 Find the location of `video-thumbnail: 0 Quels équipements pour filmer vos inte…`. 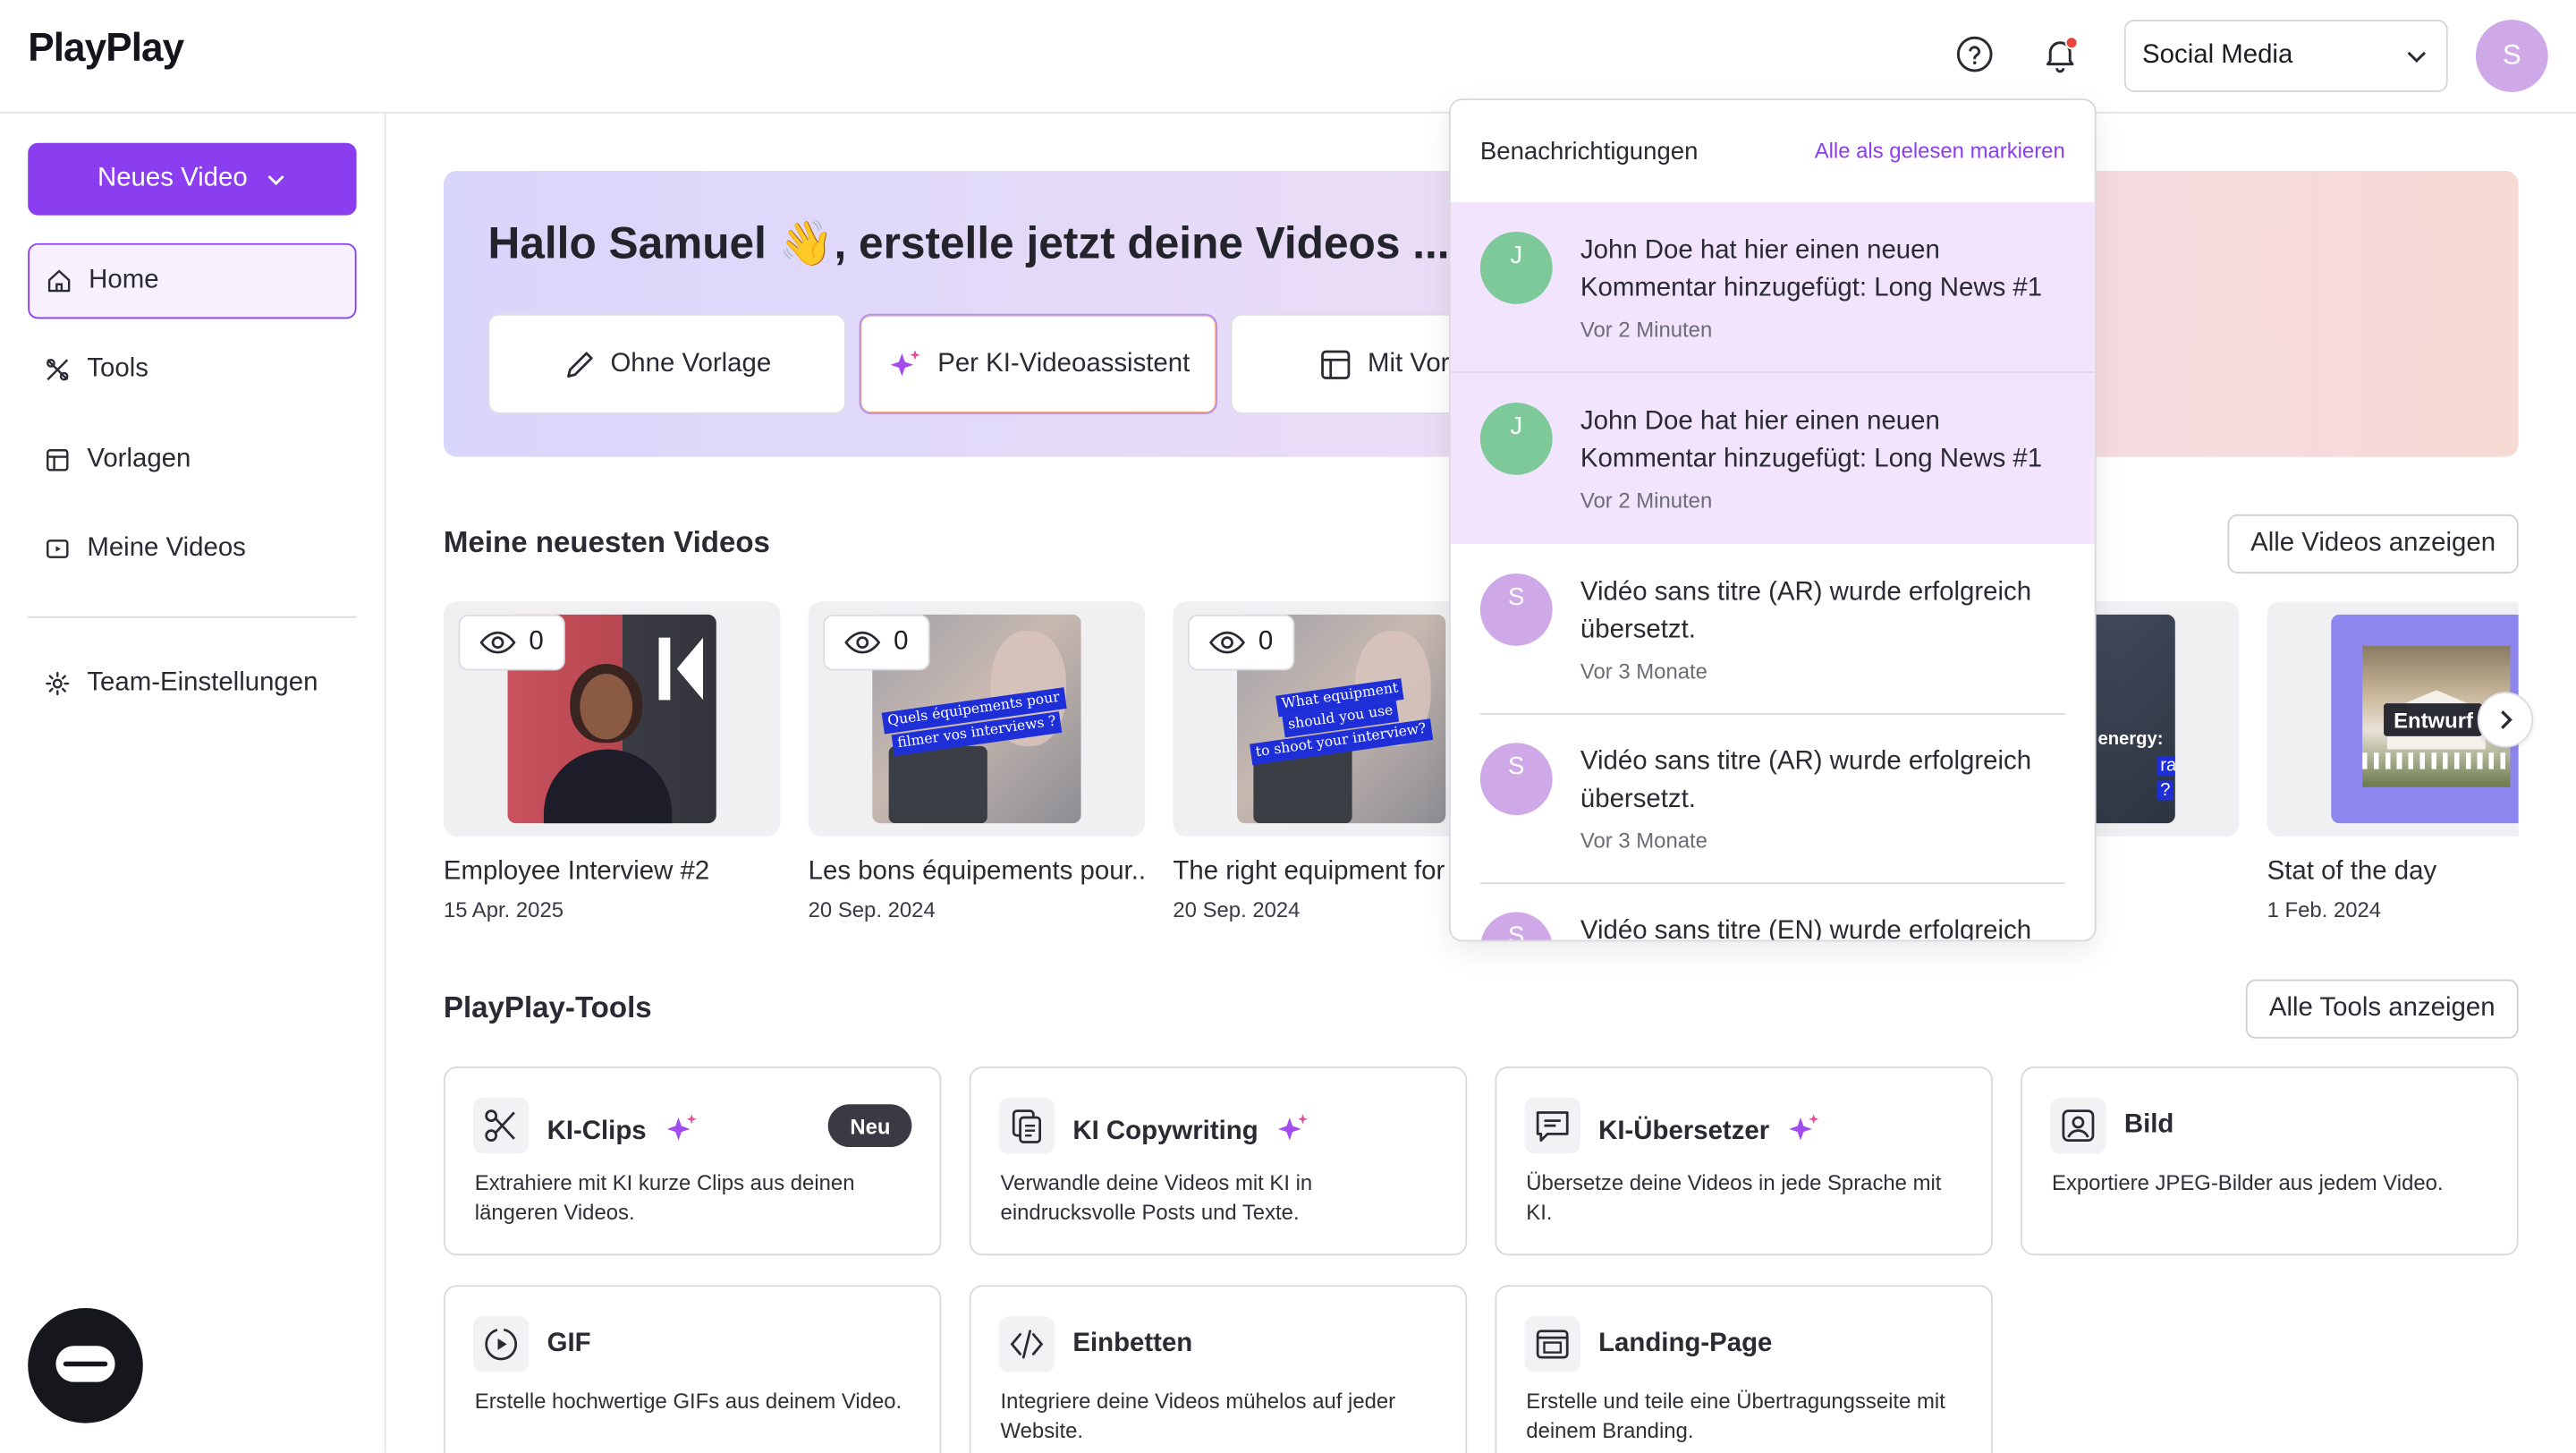

video-thumbnail: 0 Quels équipements pour filmer vos inte… is located at coordinates (977, 719).